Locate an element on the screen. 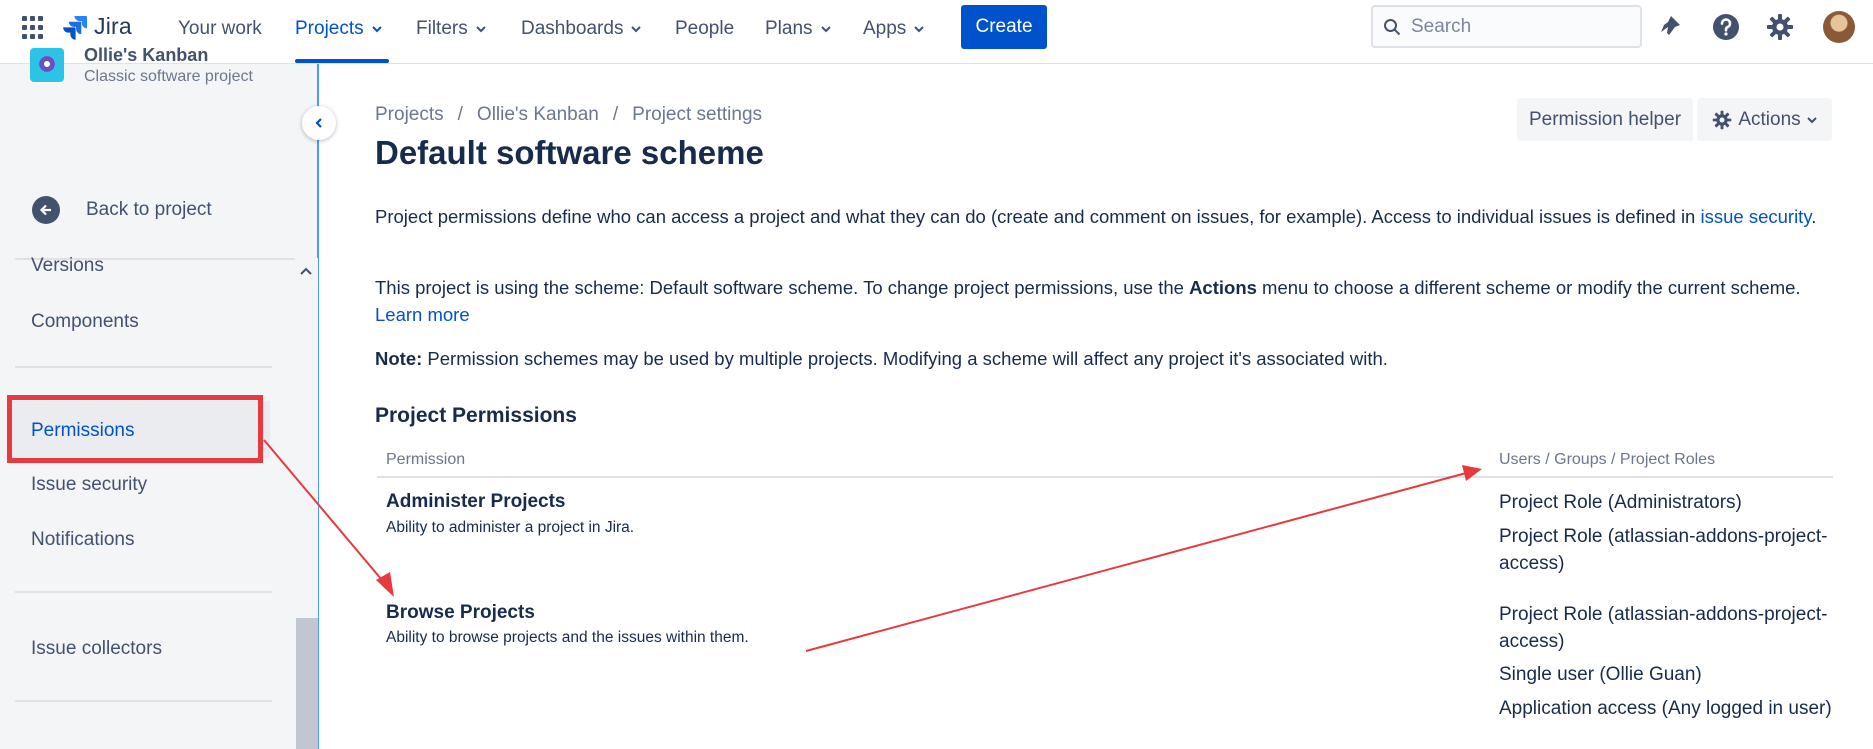 This screenshot has height=749, width=1873. sidebar-scrollbar-thumb is located at coordinates (307, 683).